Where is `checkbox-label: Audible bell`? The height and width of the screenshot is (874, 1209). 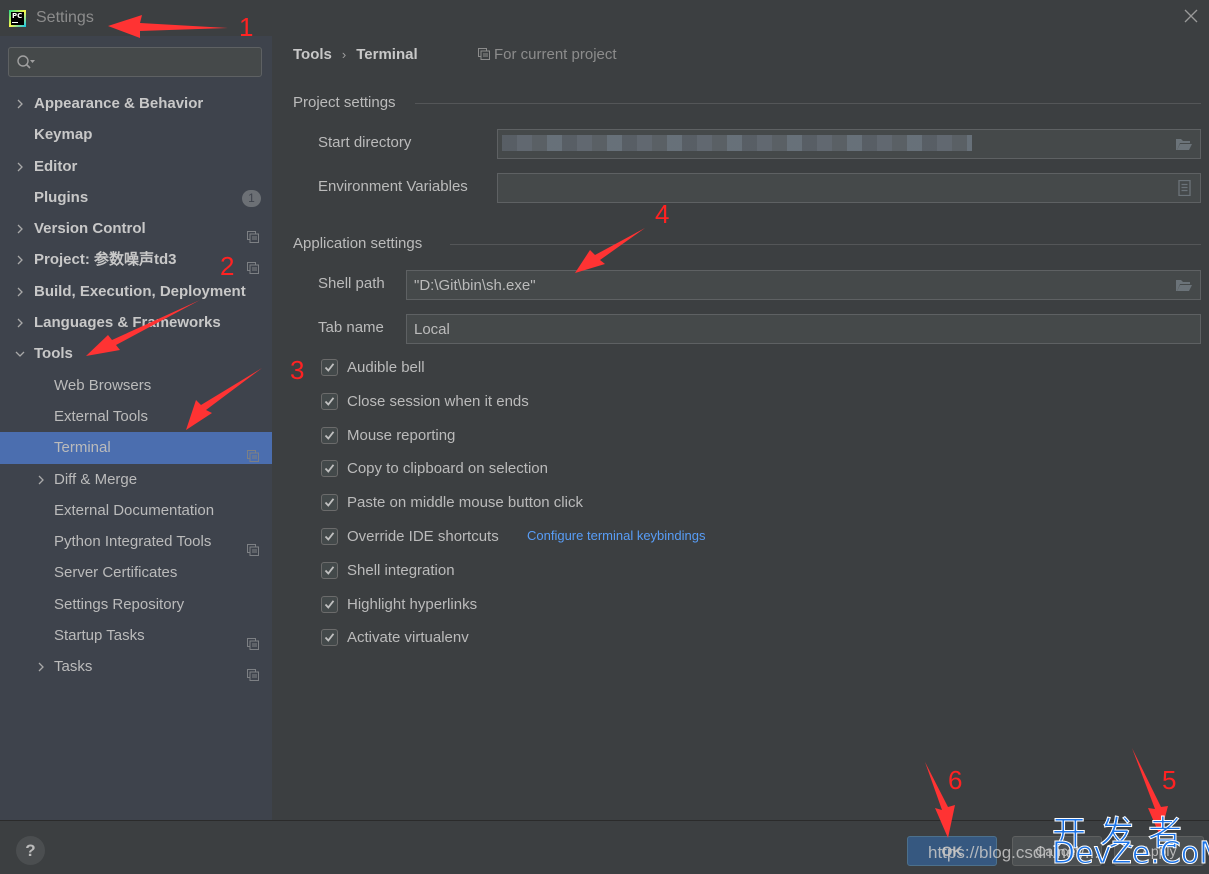 checkbox-label: Audible bell is located at coordinates (386, 367).